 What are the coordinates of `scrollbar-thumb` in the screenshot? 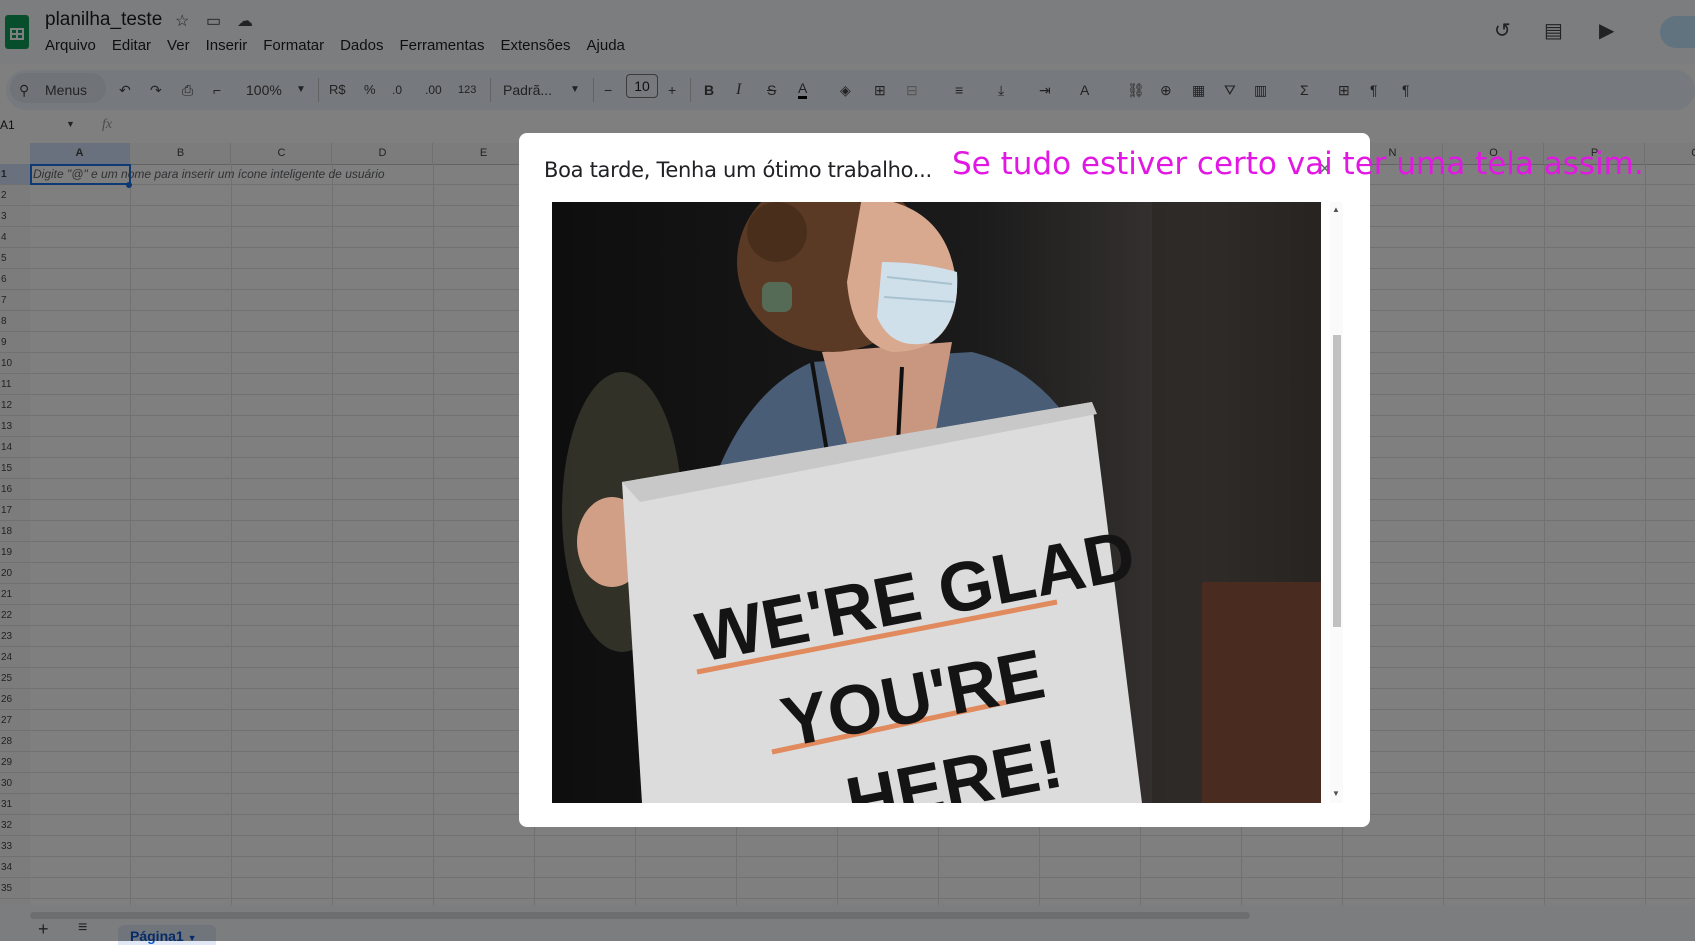 It's located at (1337, 481).